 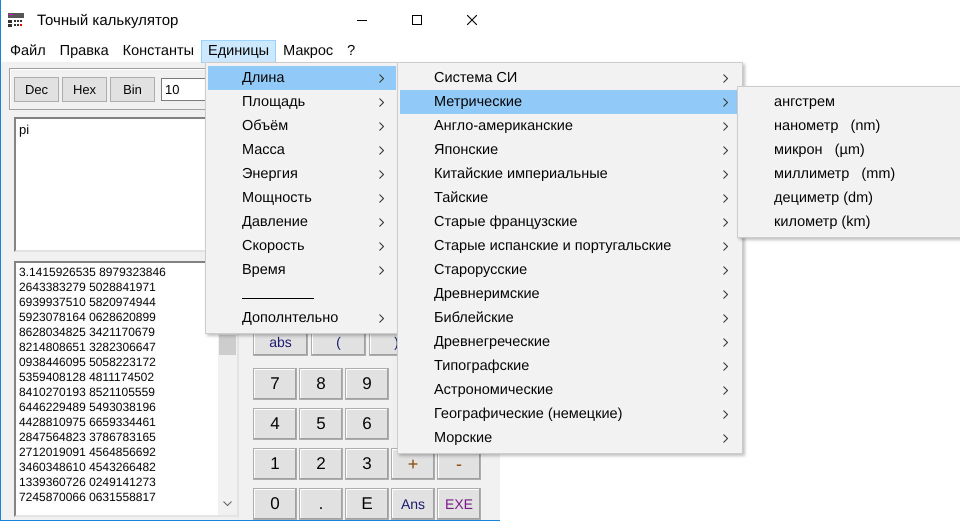 I want to click on calculator-icon, so click(x=16, y=20).